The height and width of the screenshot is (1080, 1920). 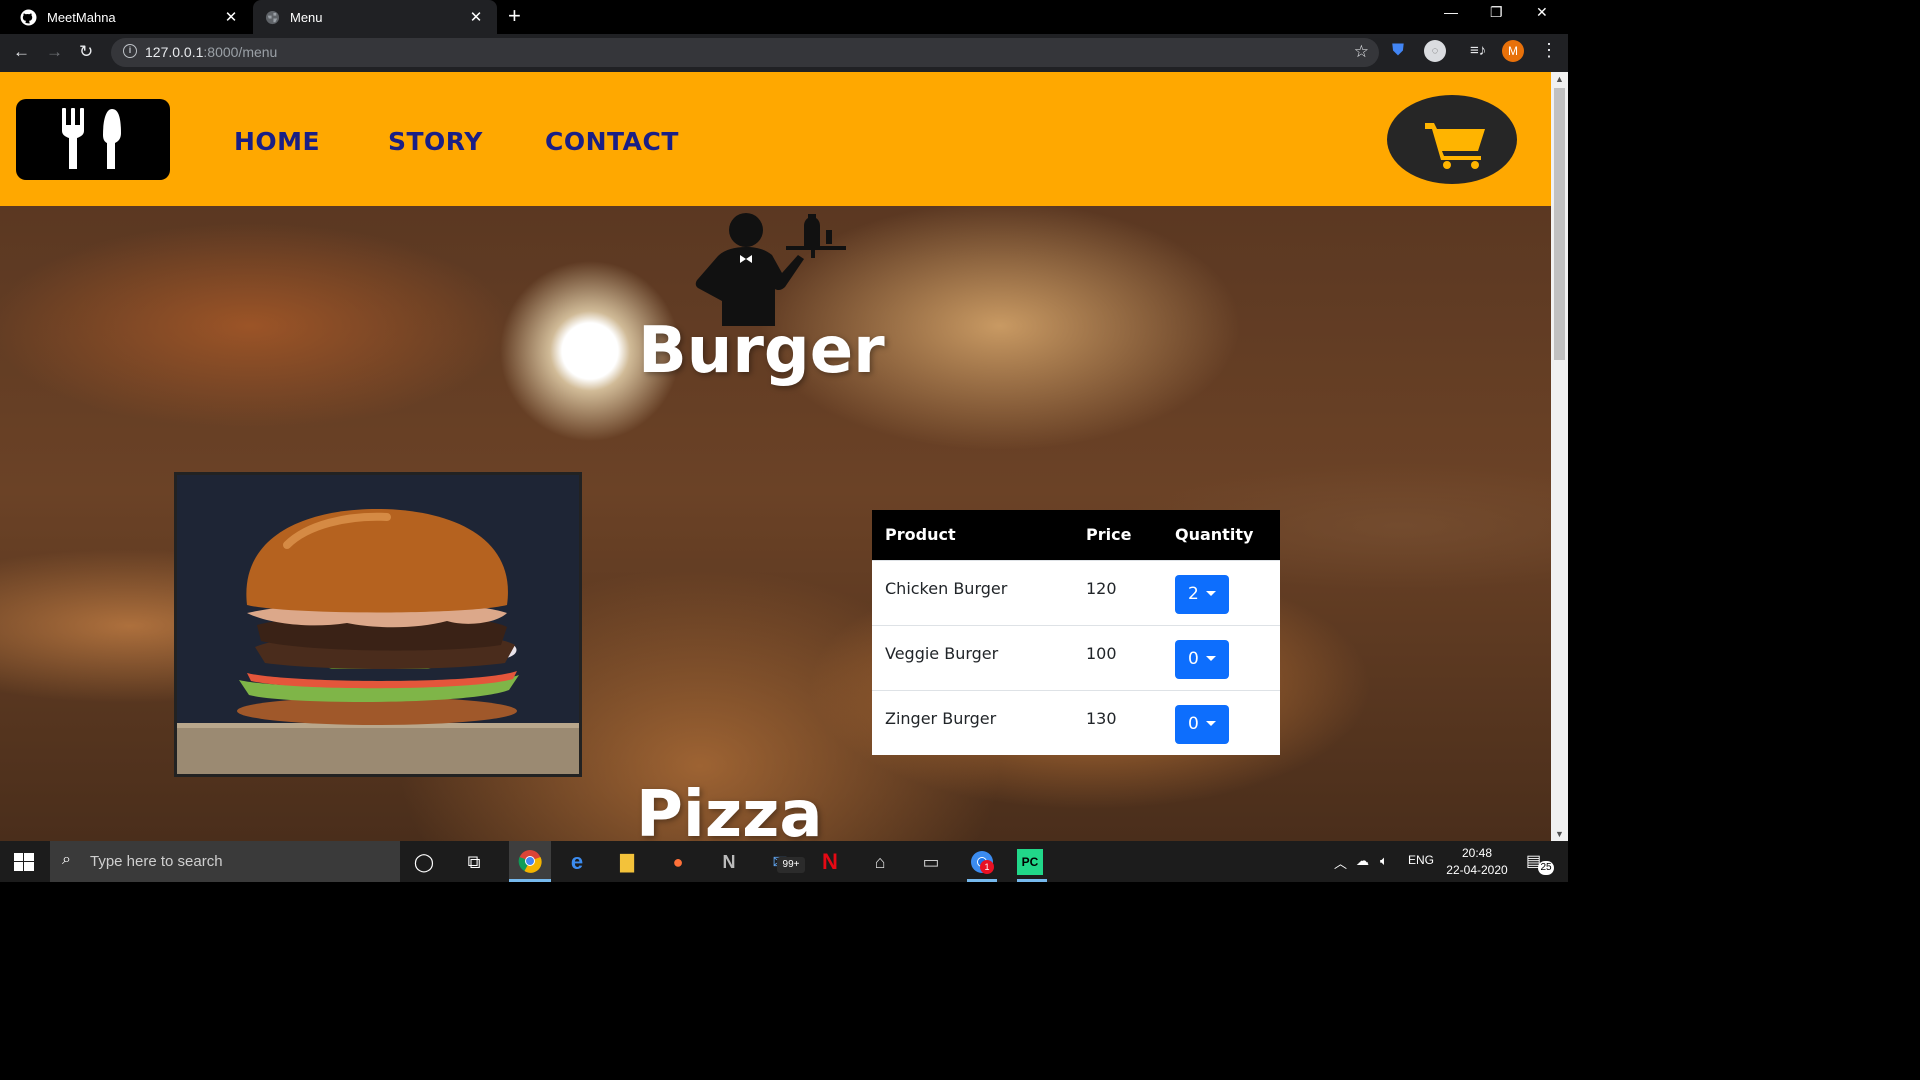 I want to click on store-icon: ⌂, so click(x=880, y=862).